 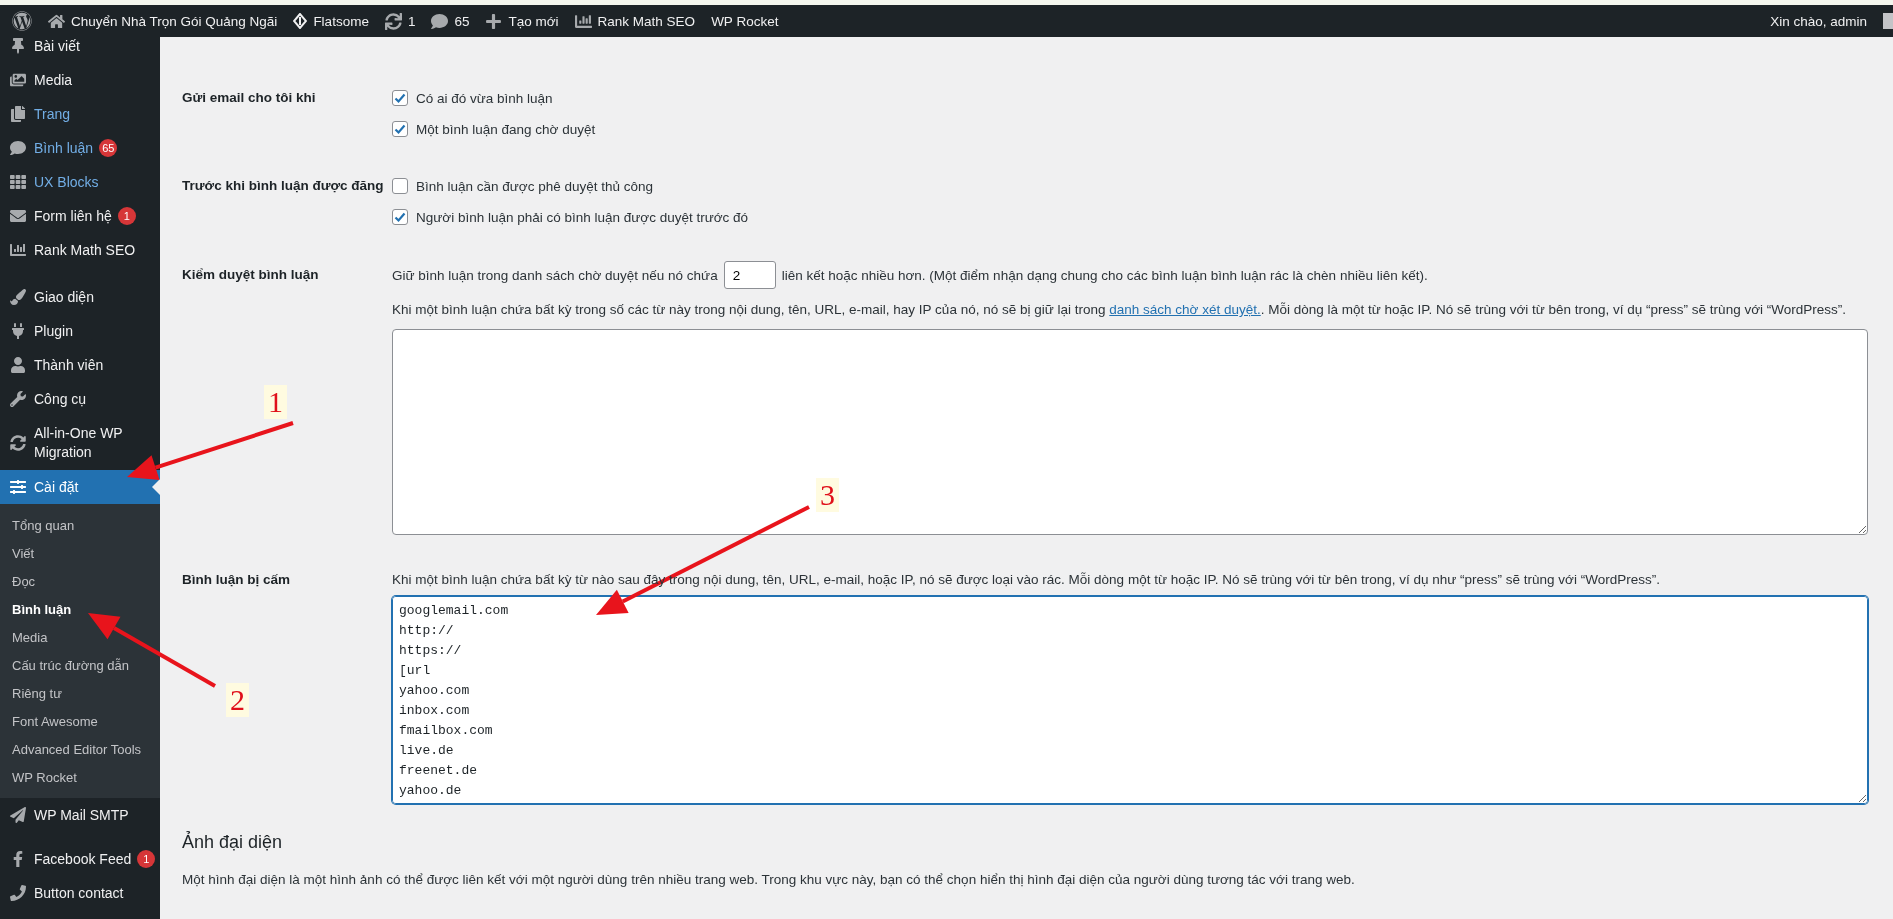 What do you see at coordinates (749, 275) in the screenshot?
I see `link-count-field: 2` at bounding box center [749, 275].